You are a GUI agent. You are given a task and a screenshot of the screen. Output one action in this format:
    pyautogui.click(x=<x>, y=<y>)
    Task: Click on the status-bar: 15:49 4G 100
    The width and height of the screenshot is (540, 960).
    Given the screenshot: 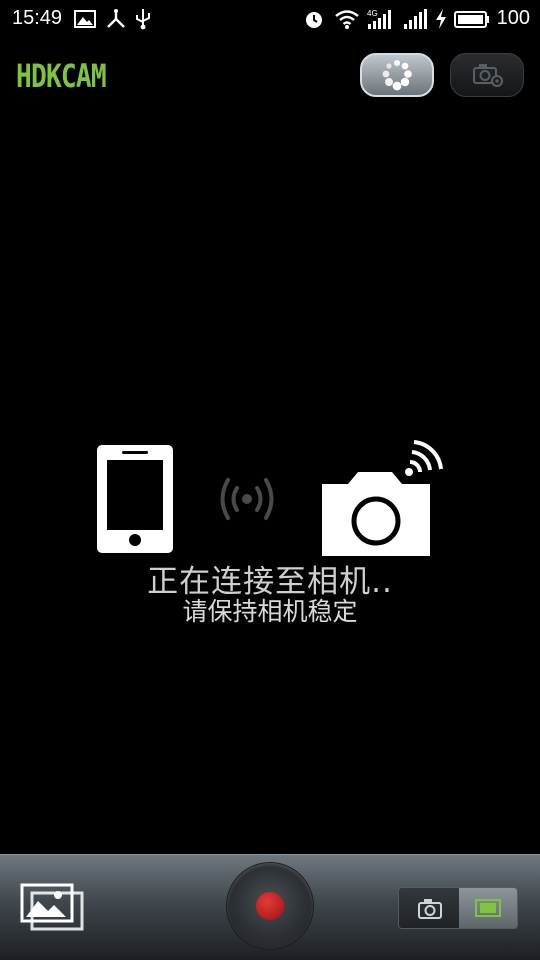 What is the action you would take?
    pyautogui.click(x=270, y=19)
    